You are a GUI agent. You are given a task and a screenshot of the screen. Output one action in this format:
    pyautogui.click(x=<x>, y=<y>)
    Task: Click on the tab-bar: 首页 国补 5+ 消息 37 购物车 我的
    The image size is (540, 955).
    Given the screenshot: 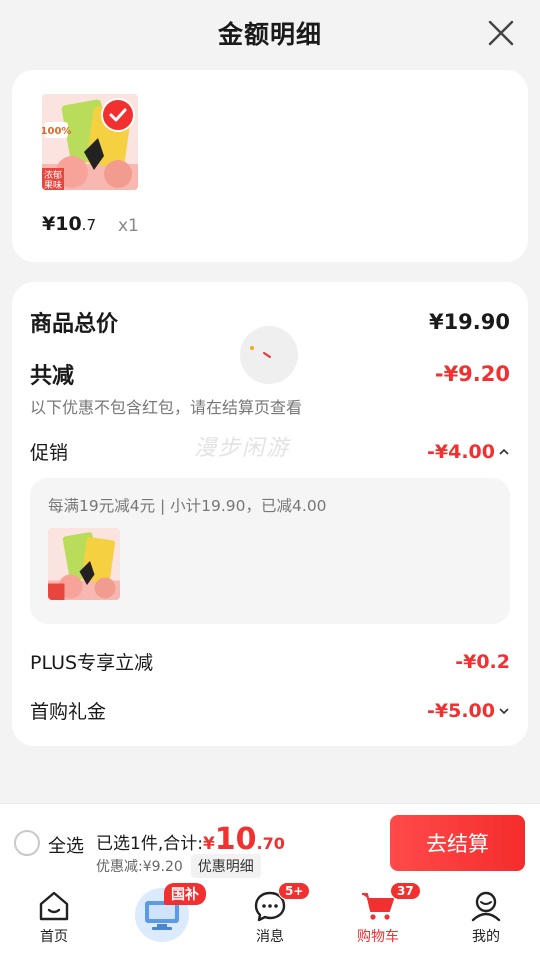 What is the action you would take?
    pyautogui.click(x=270, y=917)
    